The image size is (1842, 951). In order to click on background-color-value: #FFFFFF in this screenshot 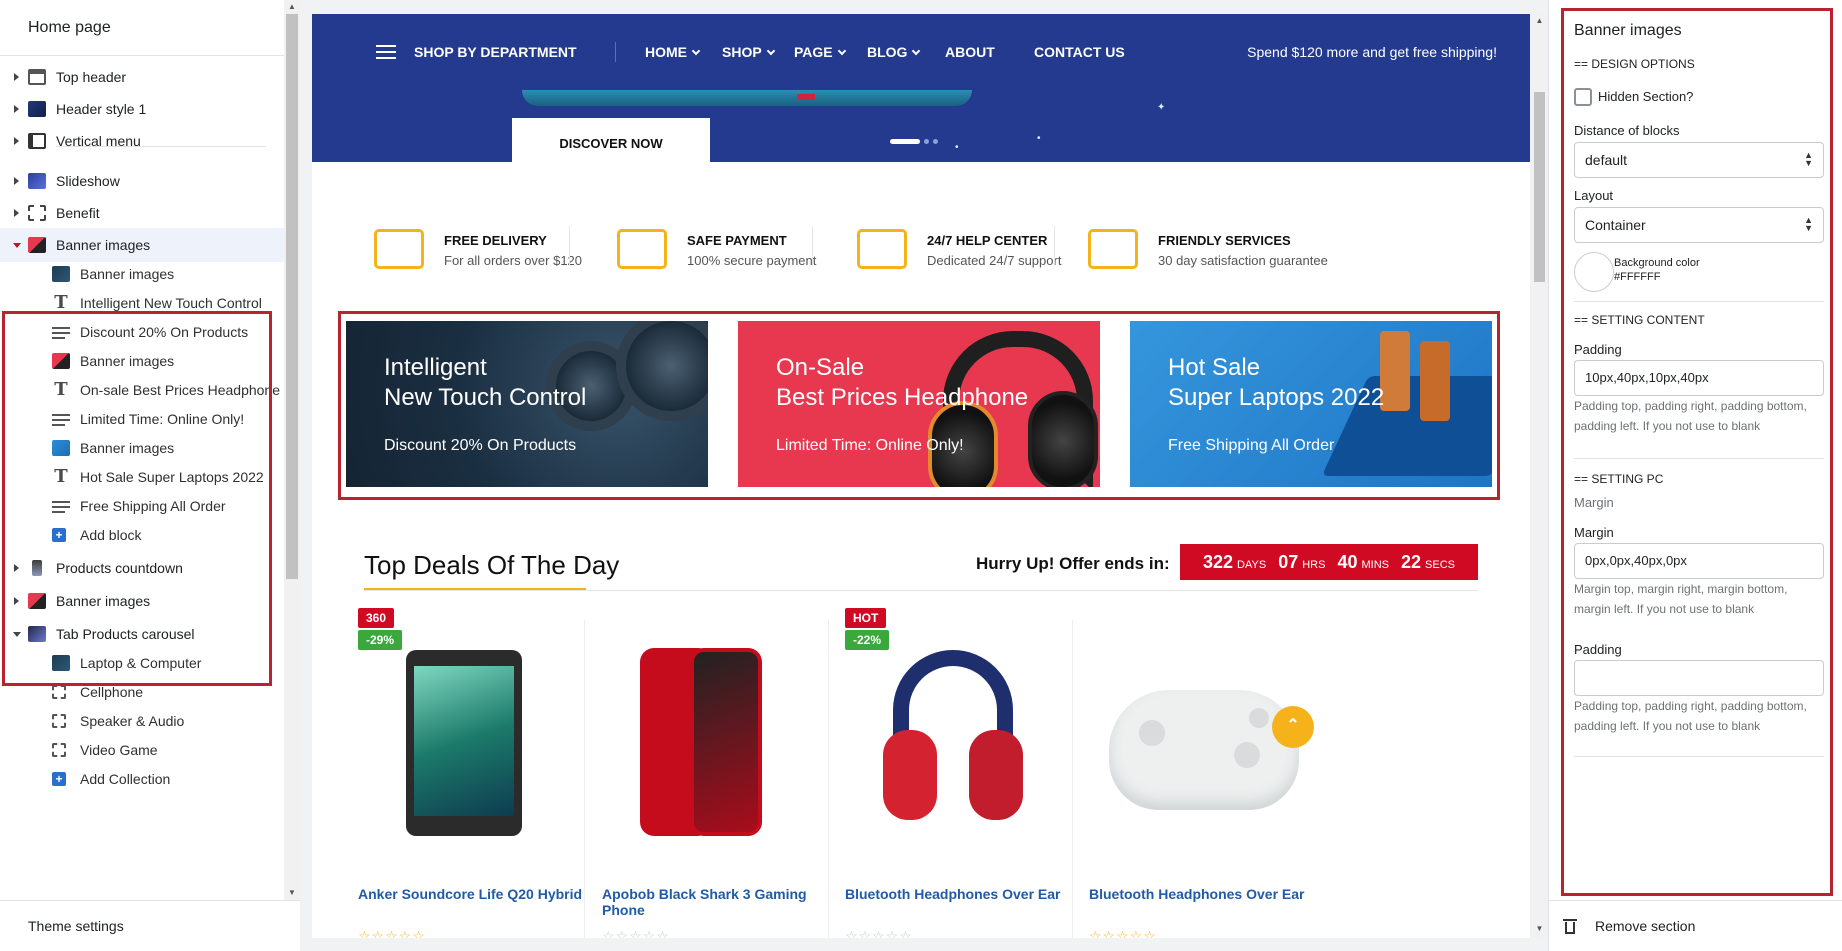, I will do `click(1637, 277)`.